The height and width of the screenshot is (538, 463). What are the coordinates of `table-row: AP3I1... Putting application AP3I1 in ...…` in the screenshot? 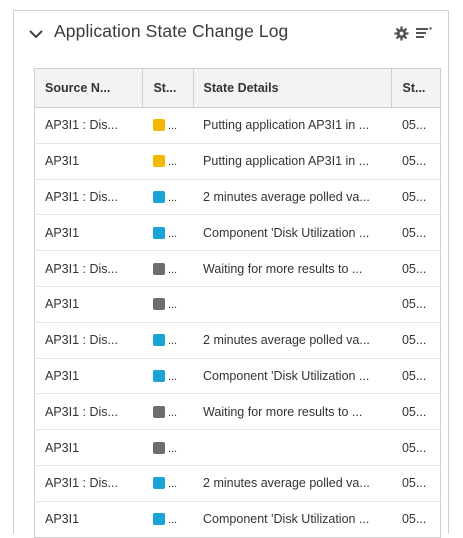 It's located at (237, 161).